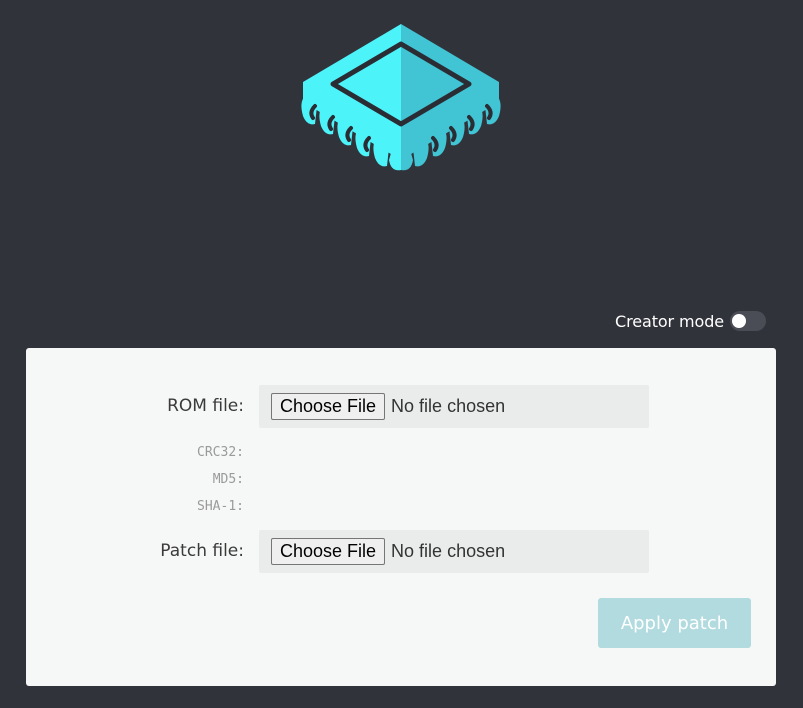  I want to click on patch-file-input: Choose File No file chosen, so click(454, 551).